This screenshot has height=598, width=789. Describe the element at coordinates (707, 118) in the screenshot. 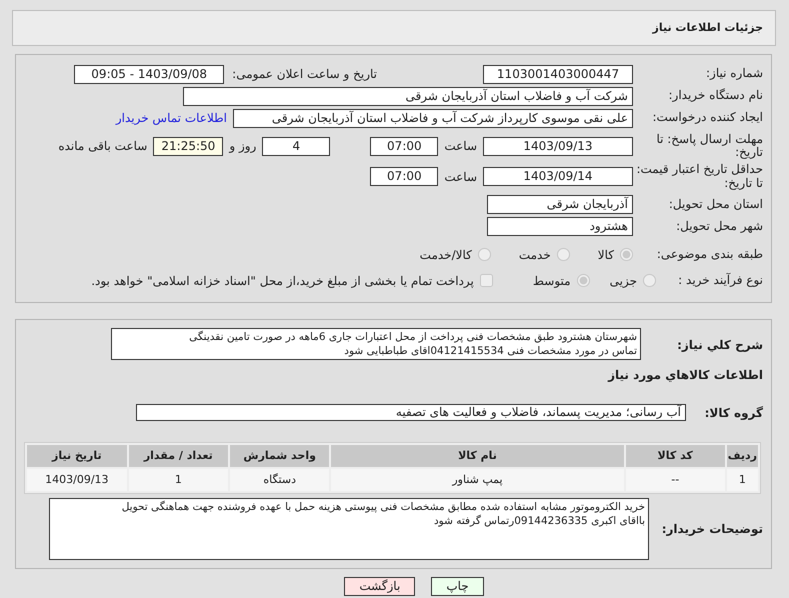

I see `field-label: ایجاد کننده درخواست:` at that location.